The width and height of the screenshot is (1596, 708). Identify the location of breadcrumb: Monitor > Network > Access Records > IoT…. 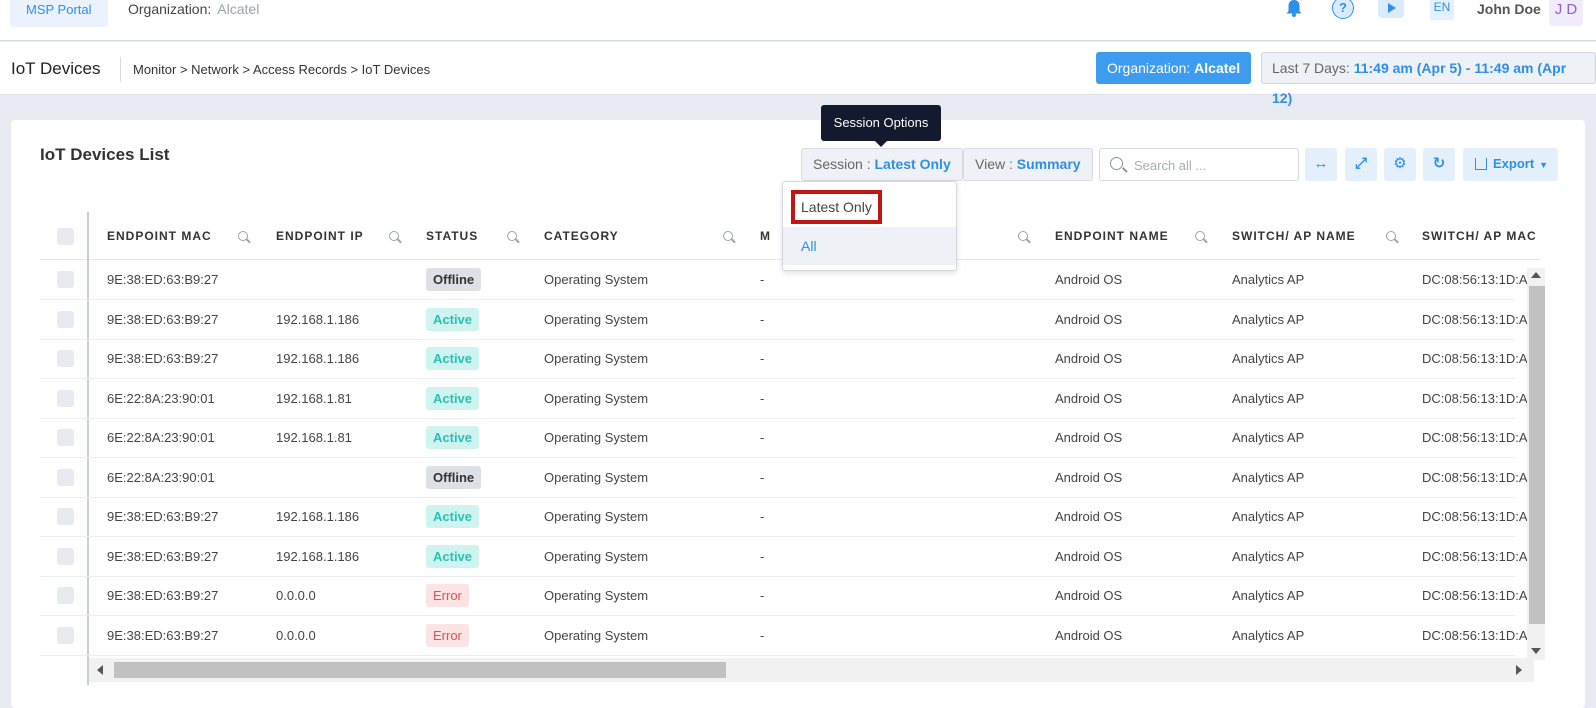
(281, 69).